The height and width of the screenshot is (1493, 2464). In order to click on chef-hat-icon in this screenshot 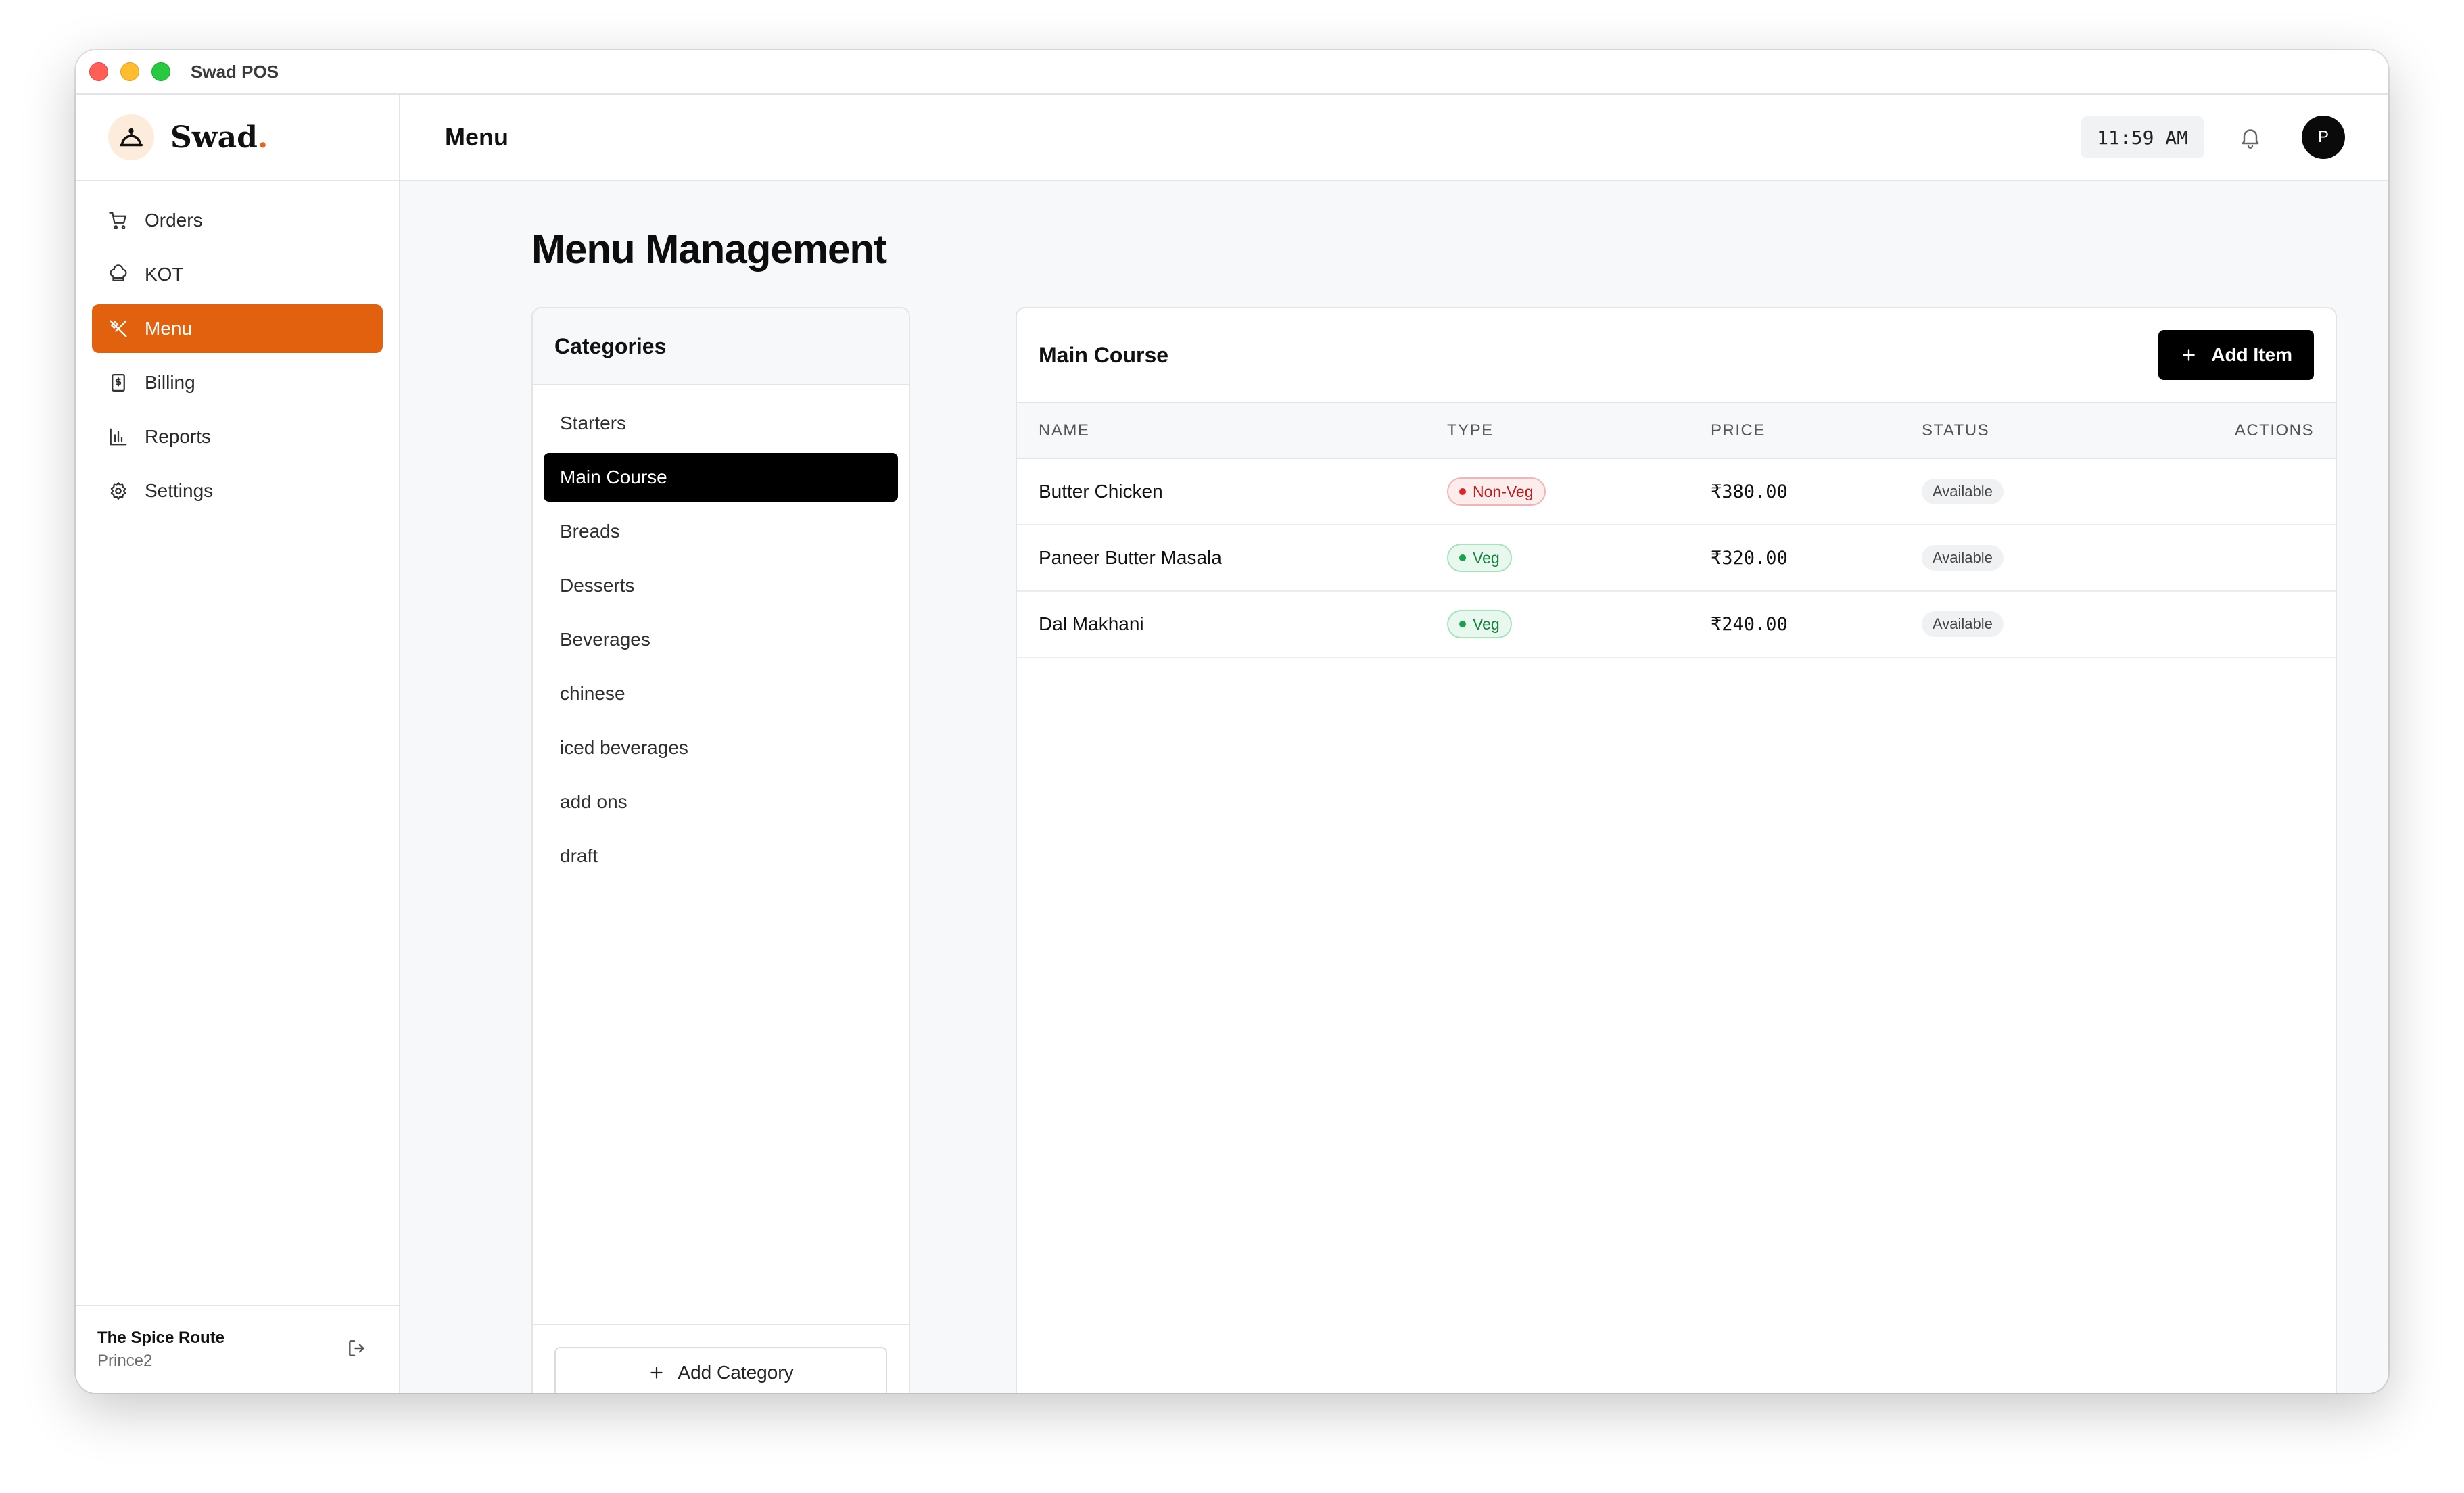, I will do `click(119, 274)`.